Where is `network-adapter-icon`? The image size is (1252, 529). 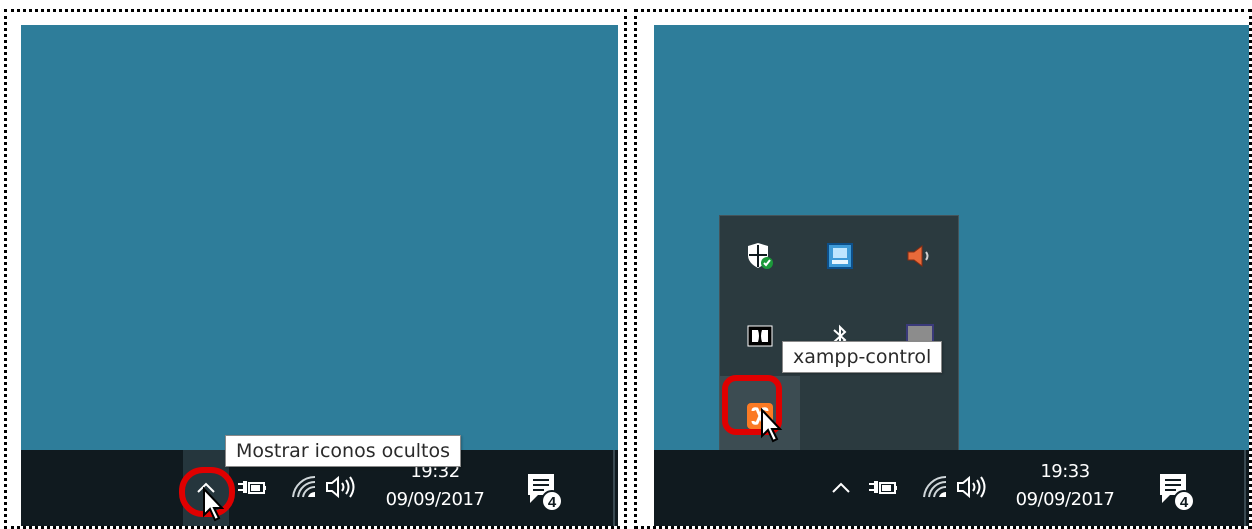
network-adapter-icon is located at coordinates (840, 256).